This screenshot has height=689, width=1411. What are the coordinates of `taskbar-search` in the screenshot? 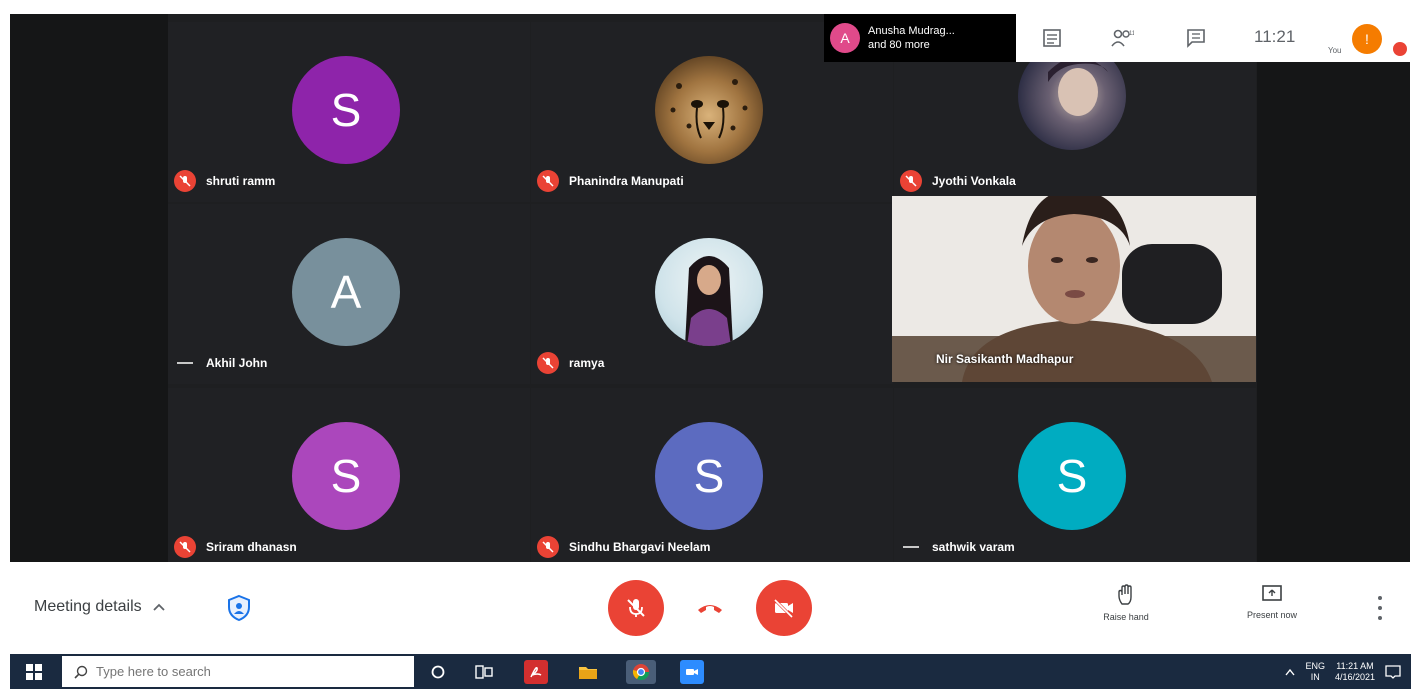 It's located at (238, 671).